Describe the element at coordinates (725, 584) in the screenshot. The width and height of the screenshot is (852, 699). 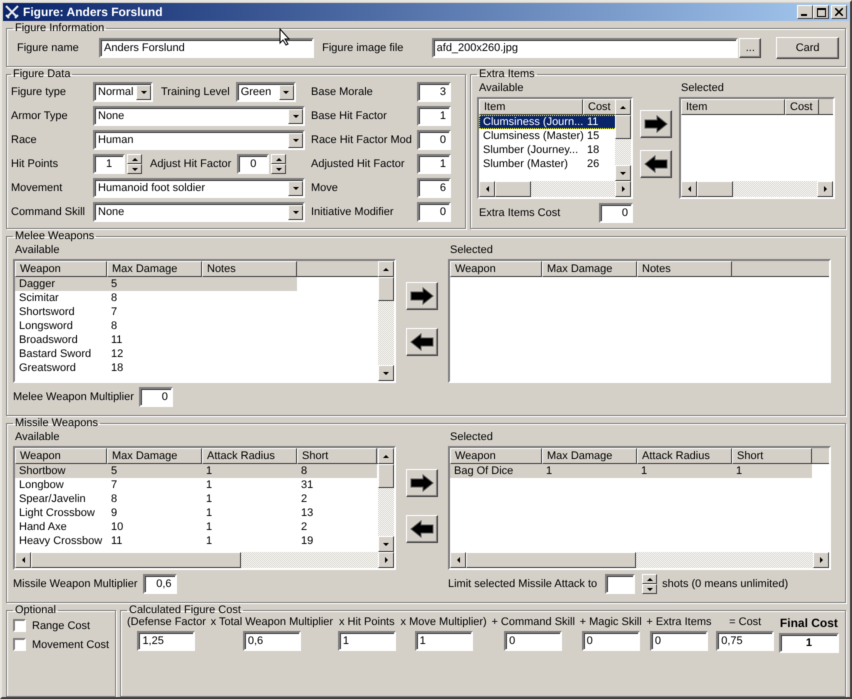
I see `field-label: shots (0 means unlimited)` at that location.